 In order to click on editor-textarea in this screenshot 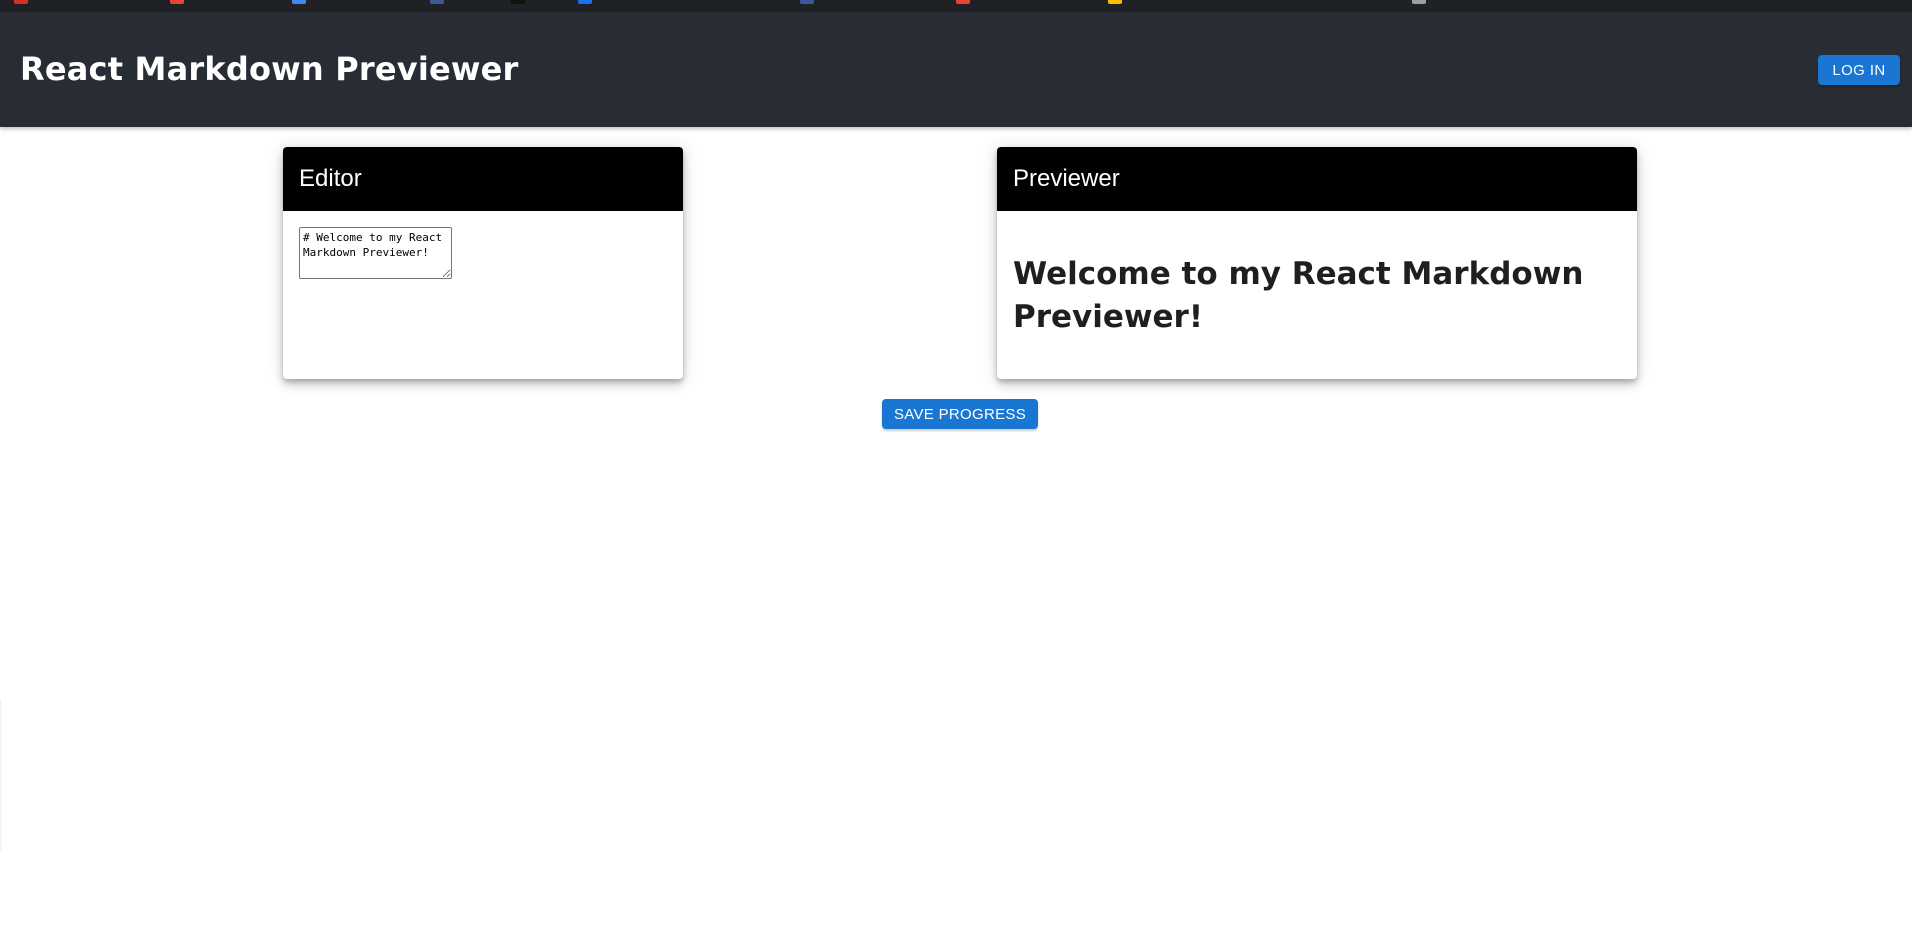, I will do `click(375, 253)`.